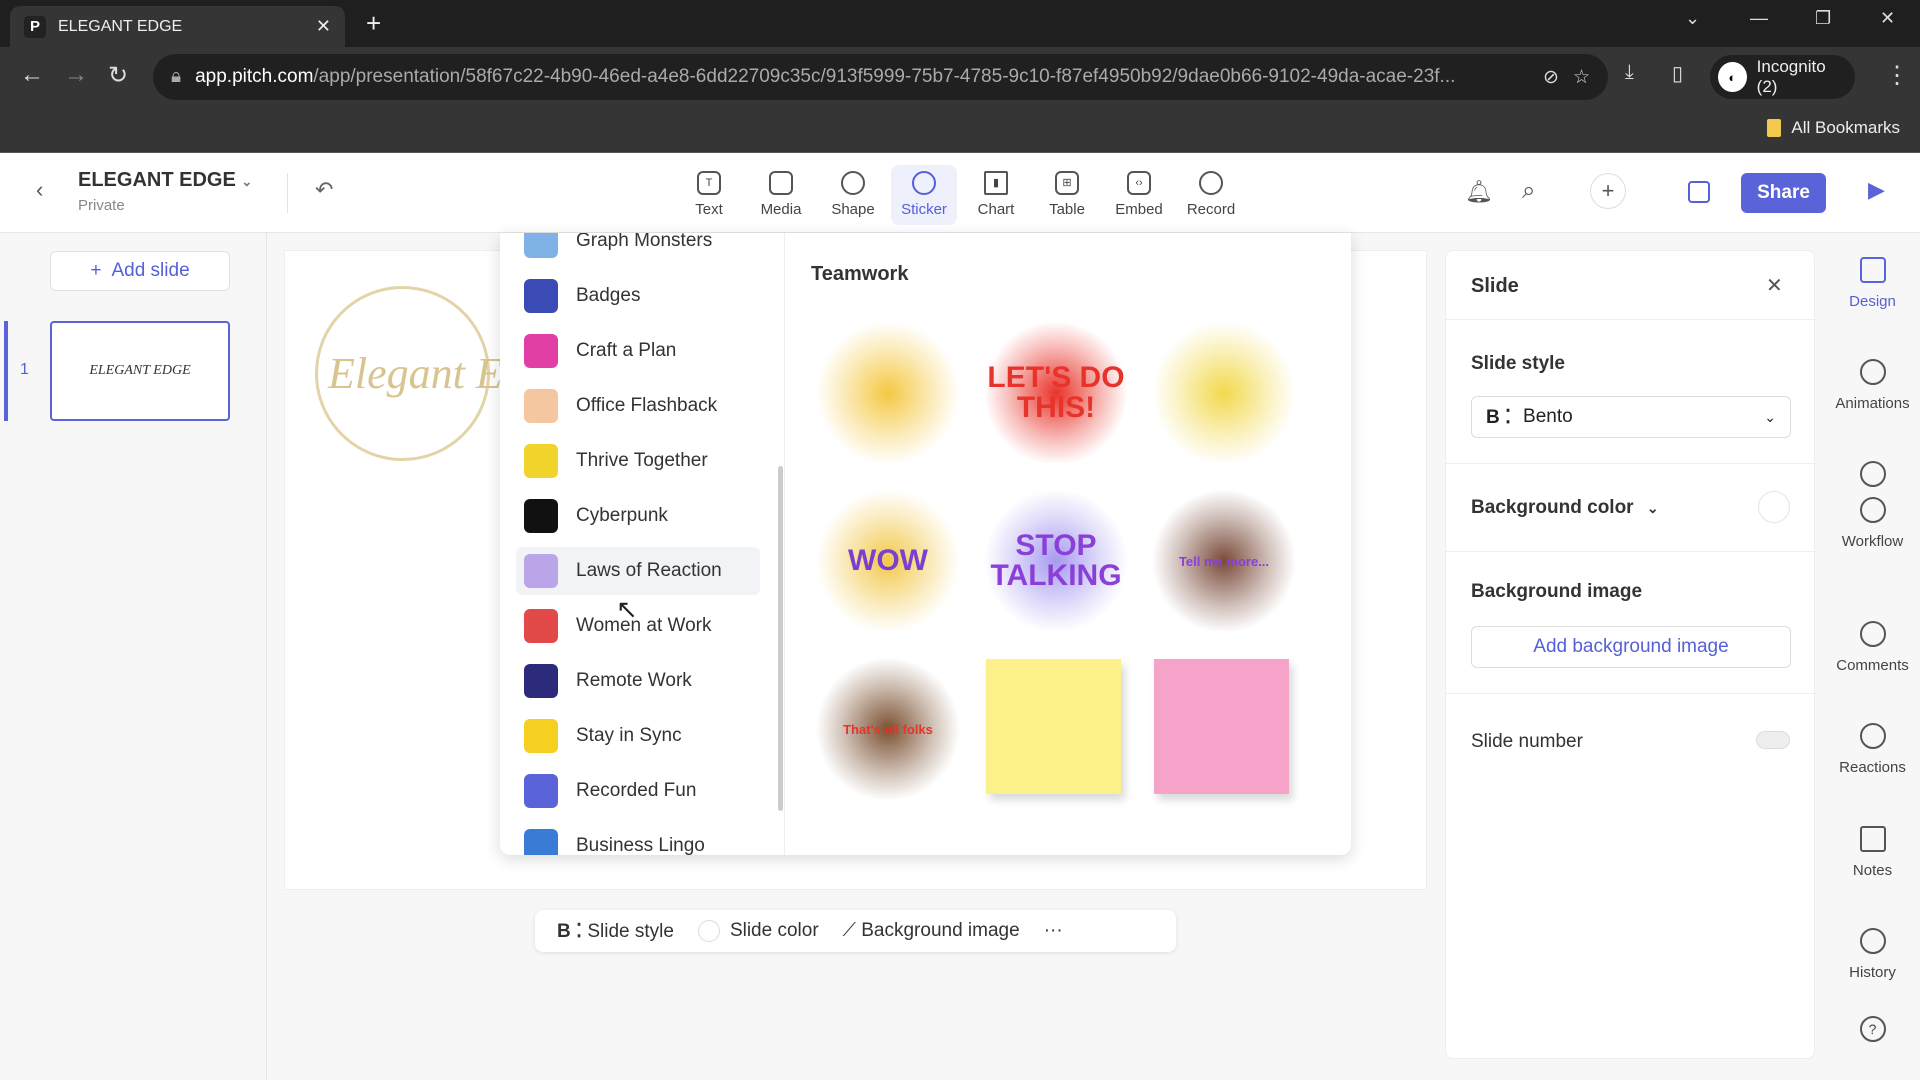 This screenshot has width=1920, height=1080. What do you see at coordinates (1139, 194) in the screenshot?
I see `tool-embed: ‹› Embed` at bounding box center [1139, 194].